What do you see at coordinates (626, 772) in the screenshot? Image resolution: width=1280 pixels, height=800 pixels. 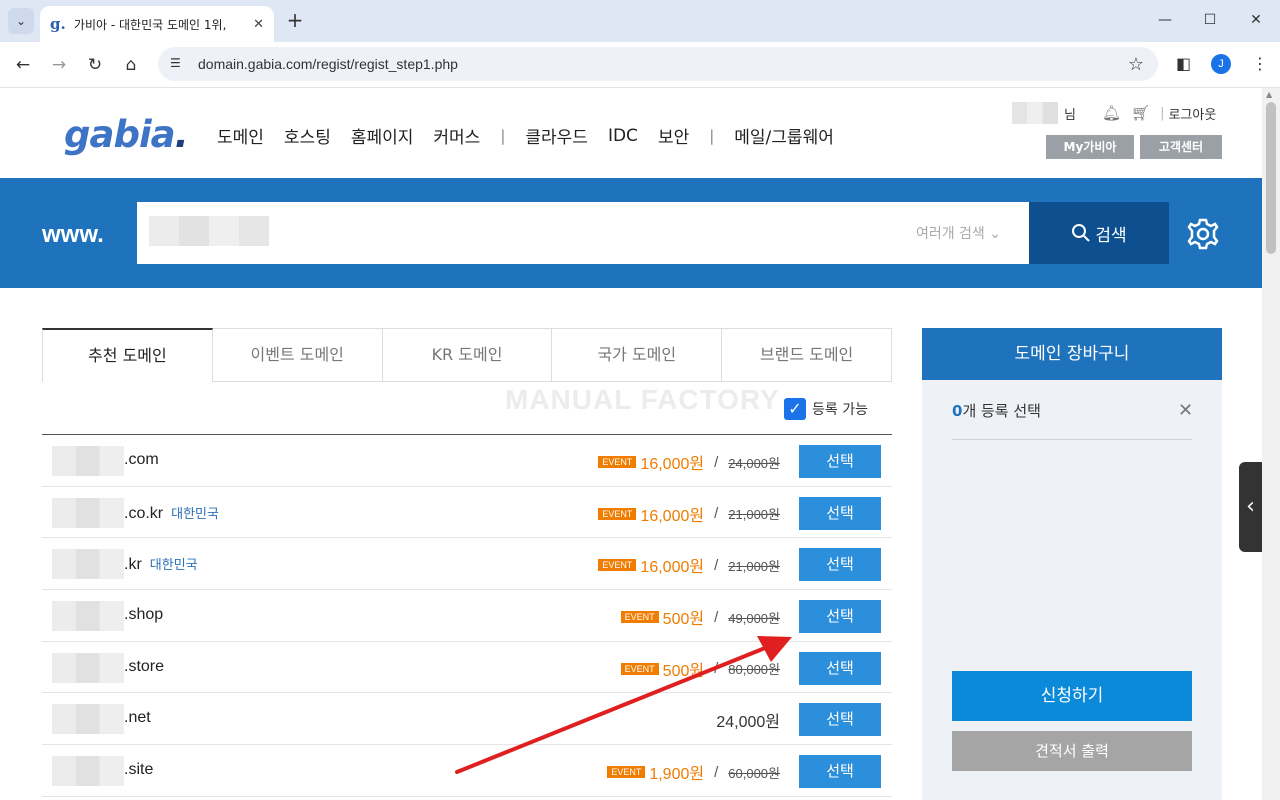 I see `event-badge: EVENT` at bounding box center [626, 772].